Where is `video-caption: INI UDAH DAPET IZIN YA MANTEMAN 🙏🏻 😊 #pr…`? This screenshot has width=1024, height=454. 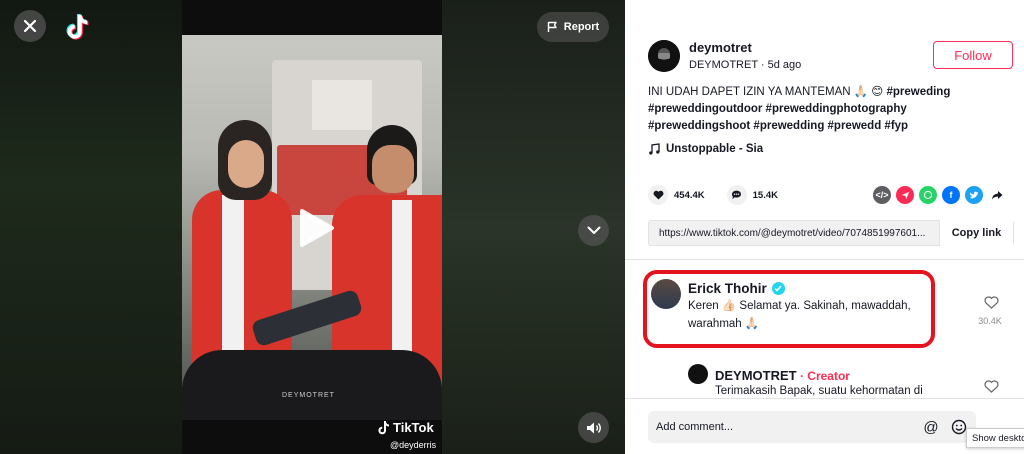 video-caption: INI UDAH DAPET IZIN YA MANTEMAN 🙏🏻 😊 #pr… is located at coordinates (799, 109).